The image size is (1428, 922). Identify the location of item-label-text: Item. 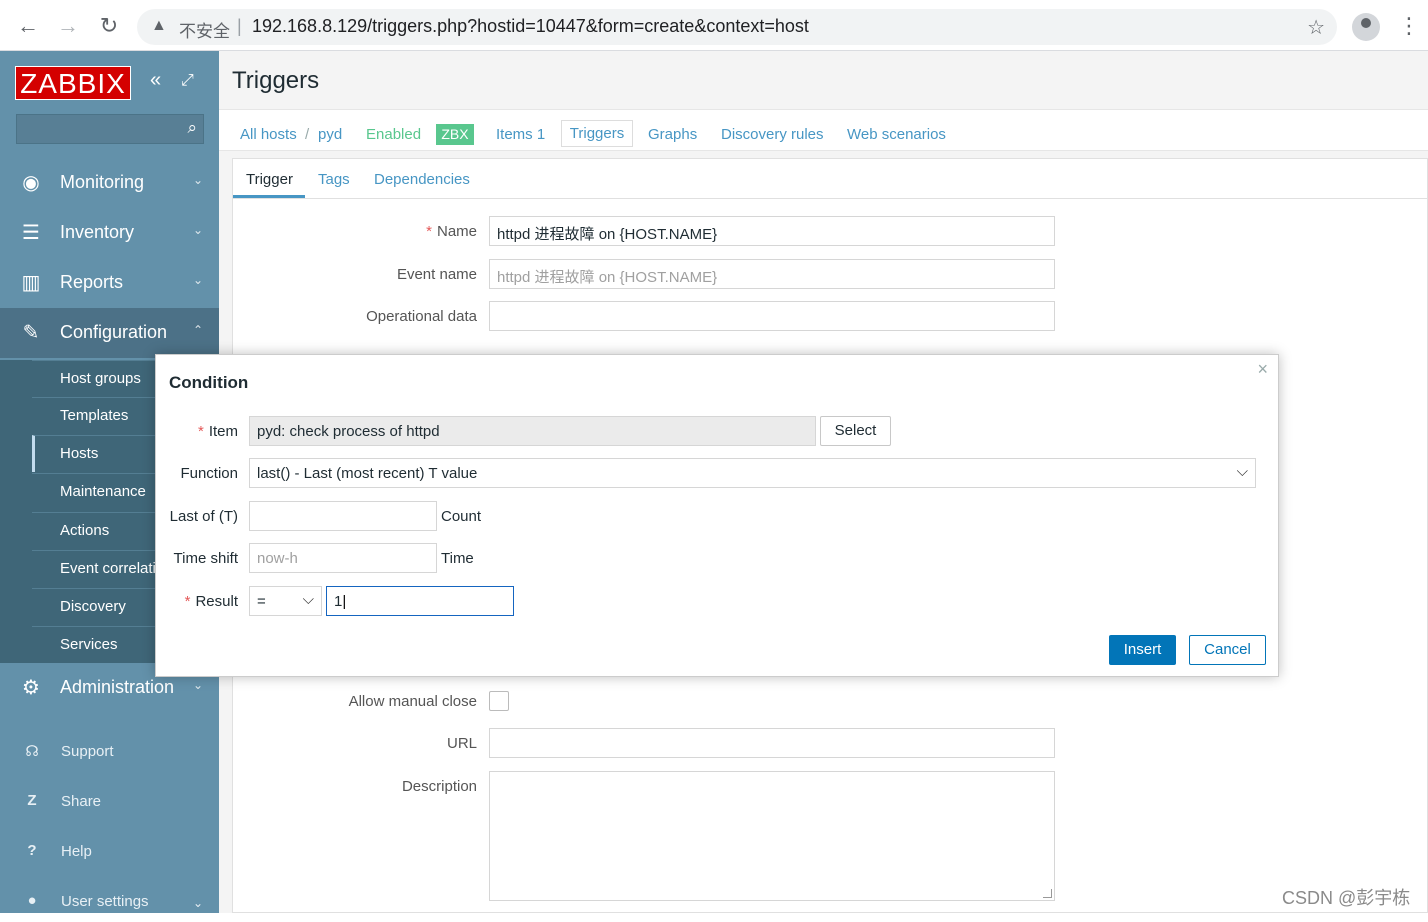
(223, 431).